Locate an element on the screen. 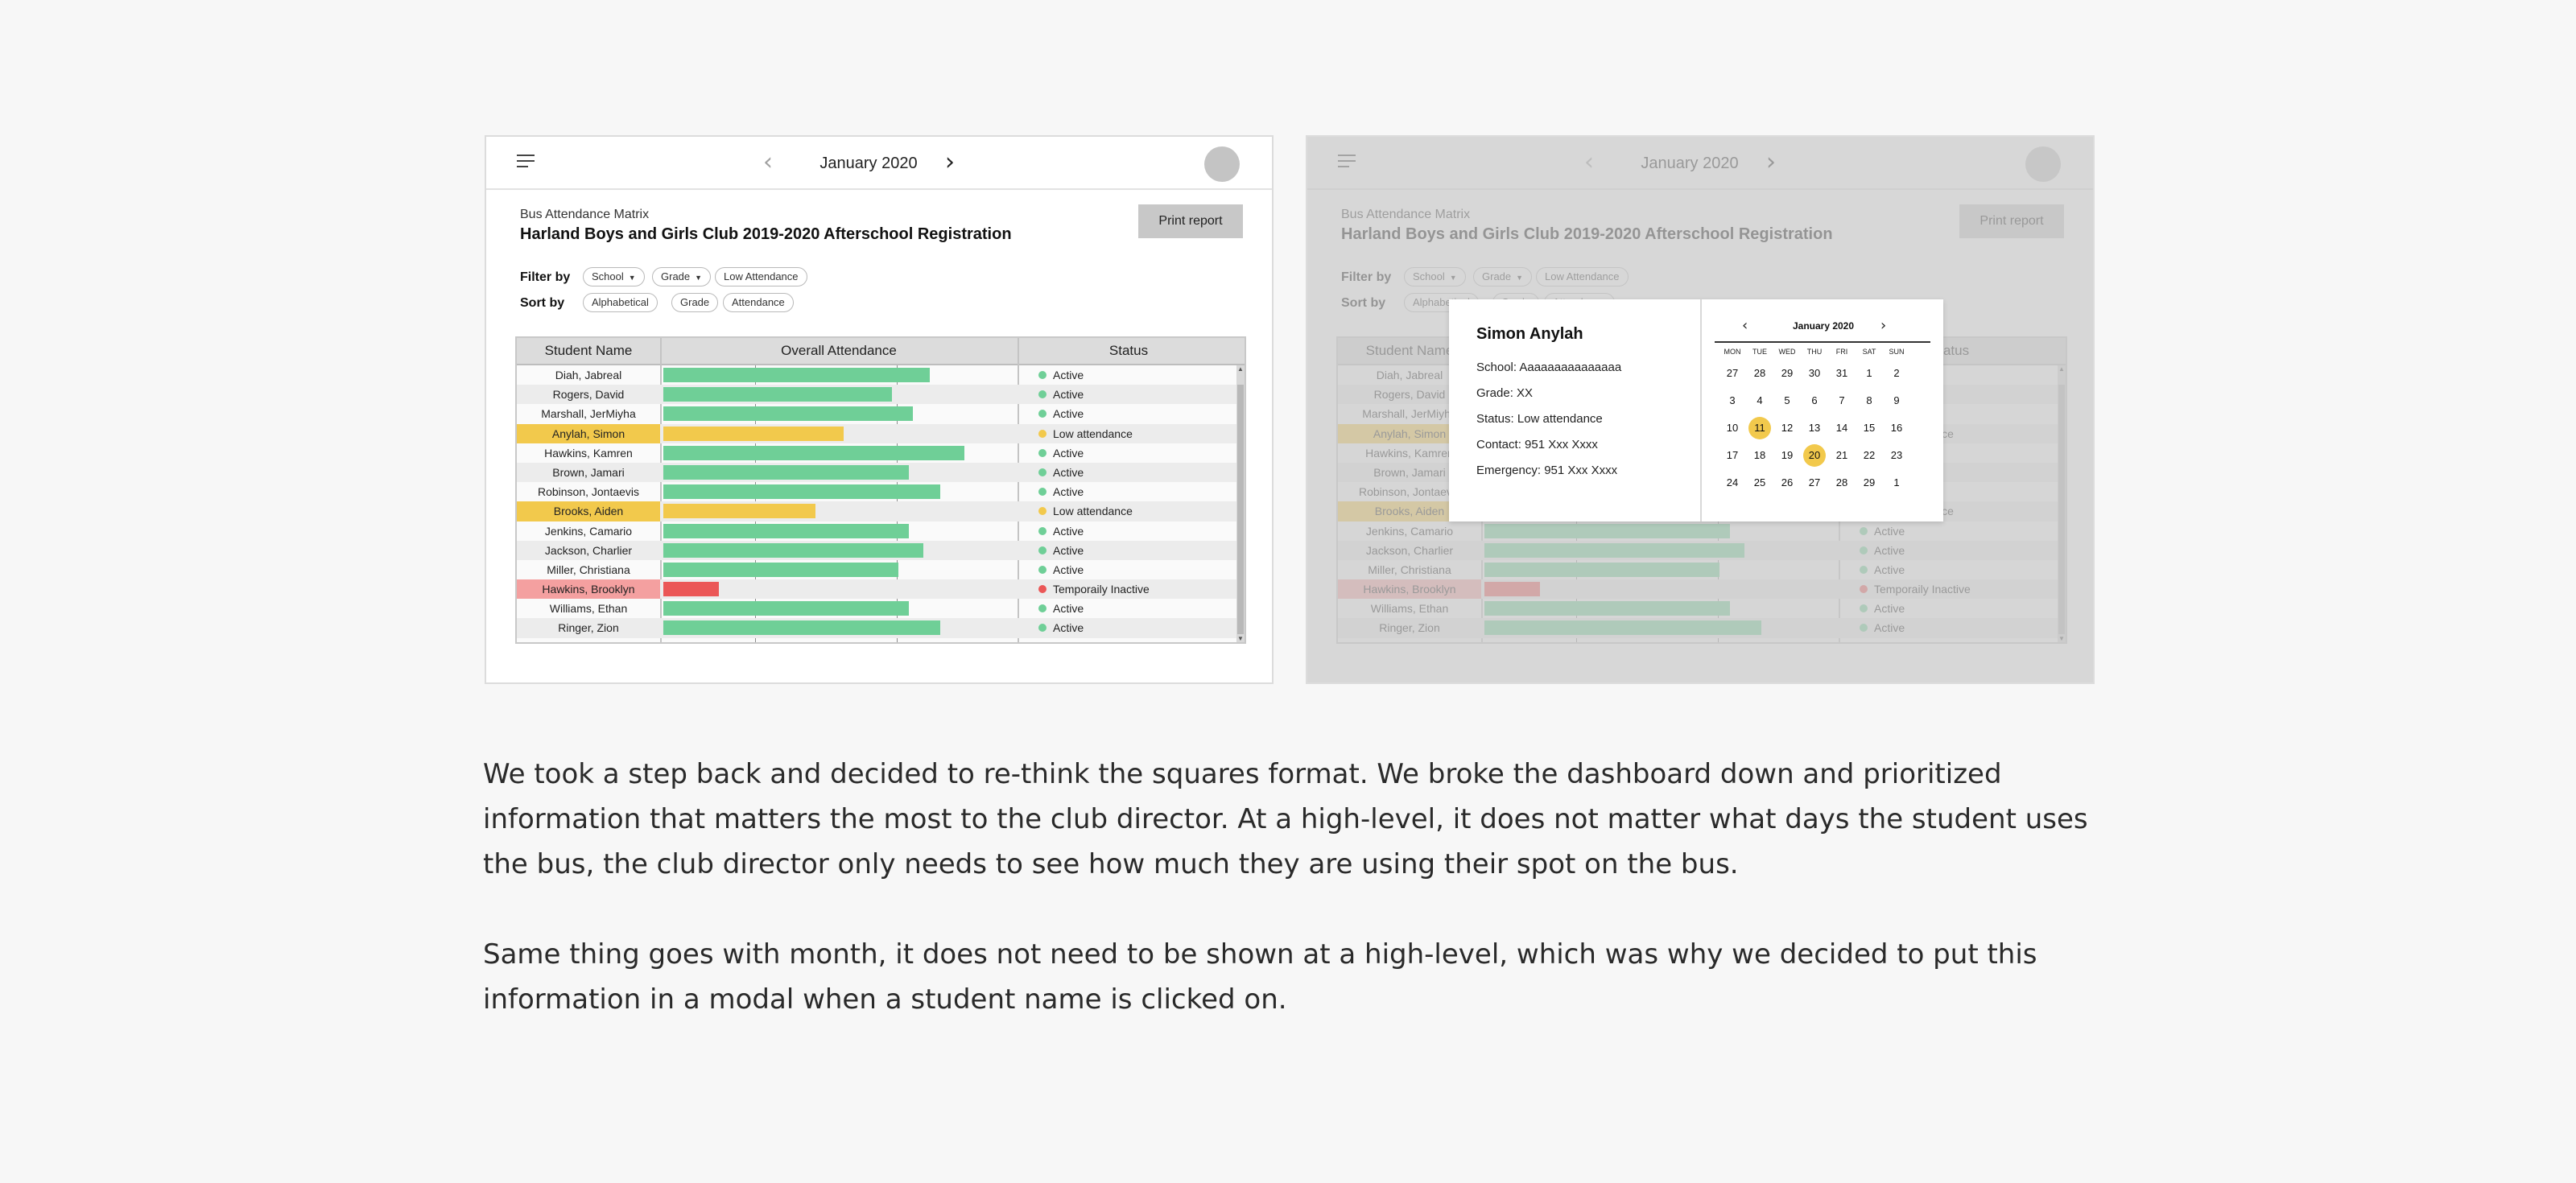  calendar-day: 22 is located at coordinates (1869, 455).